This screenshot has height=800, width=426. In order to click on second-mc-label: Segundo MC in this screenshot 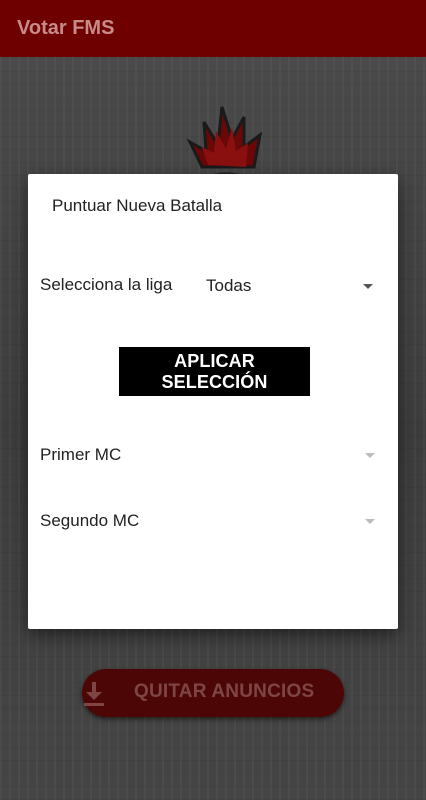, I will do `click(90, 520)`.